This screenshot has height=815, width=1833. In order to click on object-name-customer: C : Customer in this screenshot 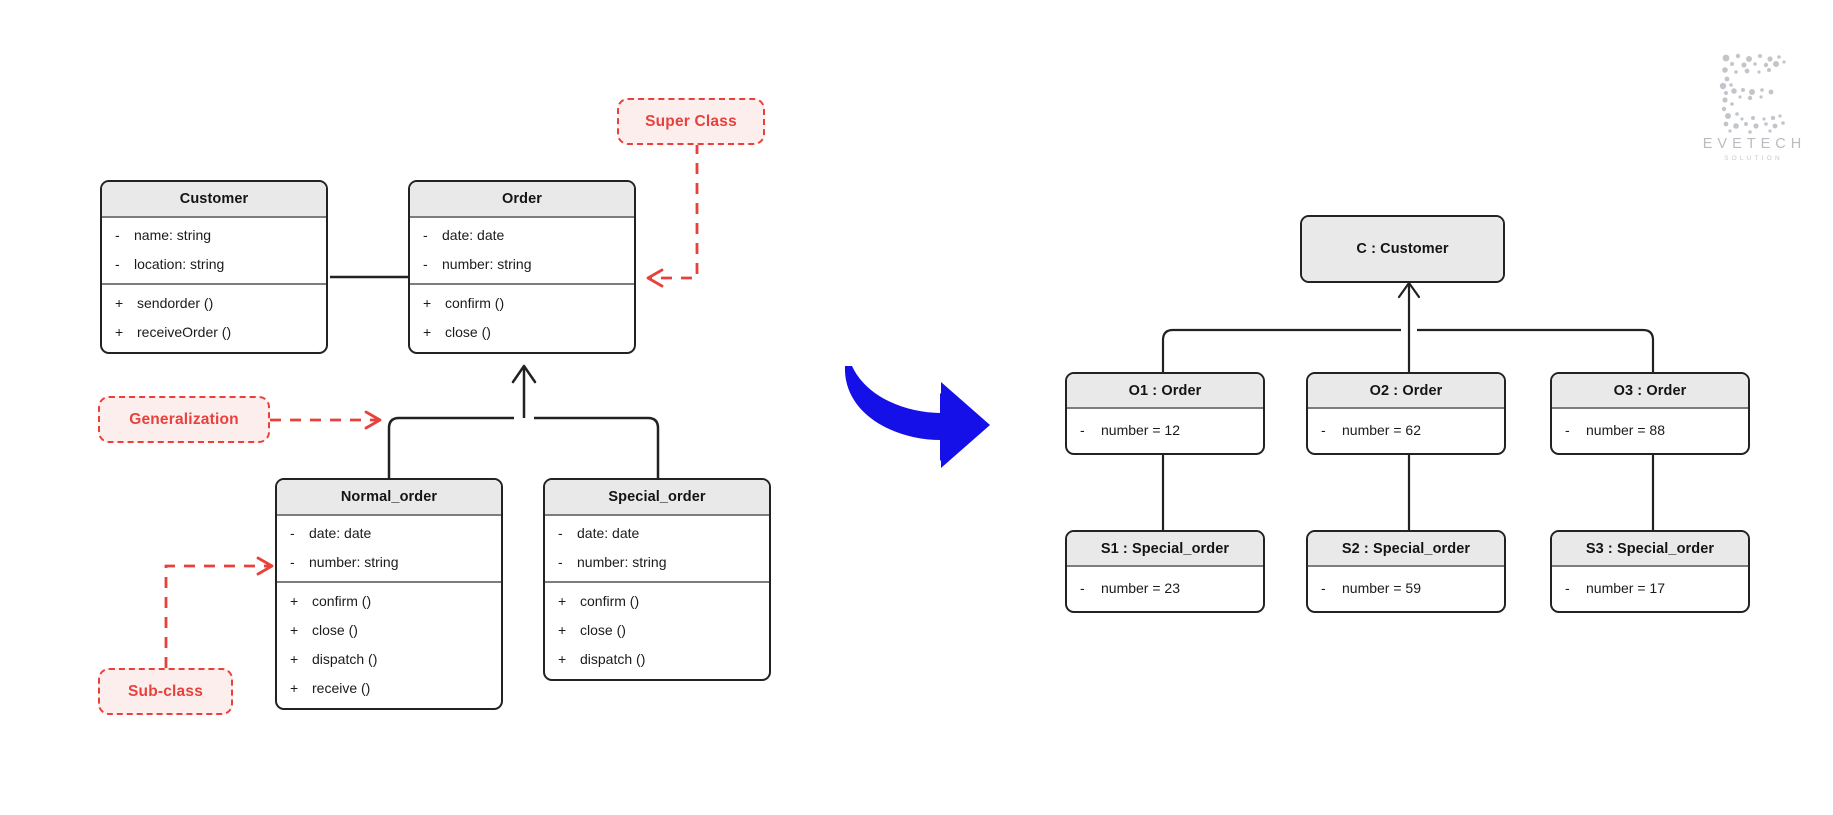, I will do `click(1402, 249)`.